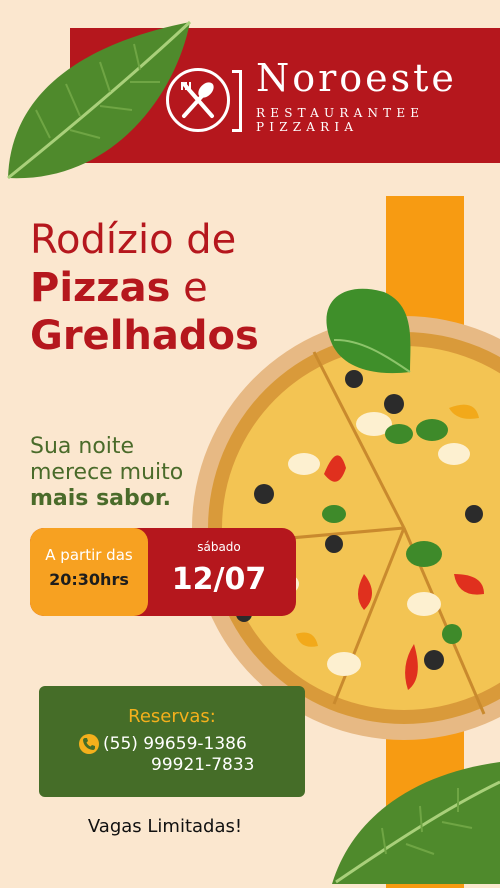 The width and height of the screenshot is (500, 888). Describe the element at coordinates (172, 716) in the screenshot. I see `reservations-title: Reservas:` at that location.